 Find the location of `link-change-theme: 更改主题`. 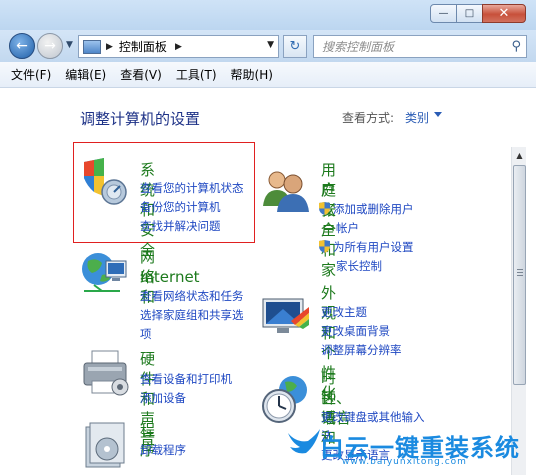

link-change-theme: 更改主题 is located at coordinates (344, 312).